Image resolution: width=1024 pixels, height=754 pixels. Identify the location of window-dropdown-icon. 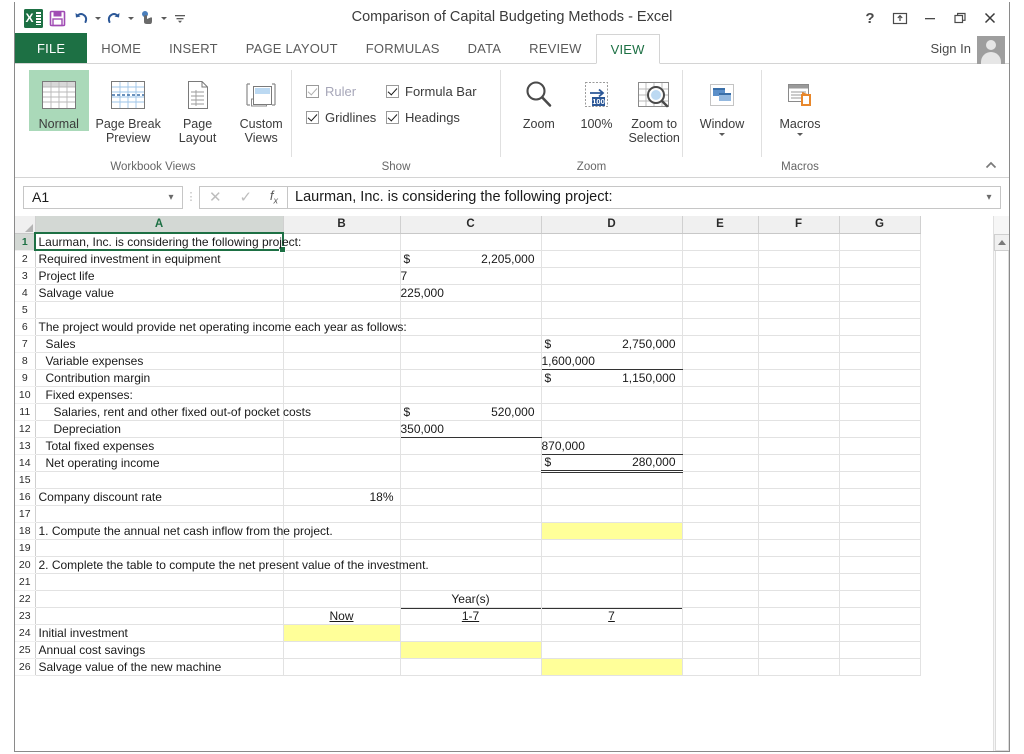
(722, 134).